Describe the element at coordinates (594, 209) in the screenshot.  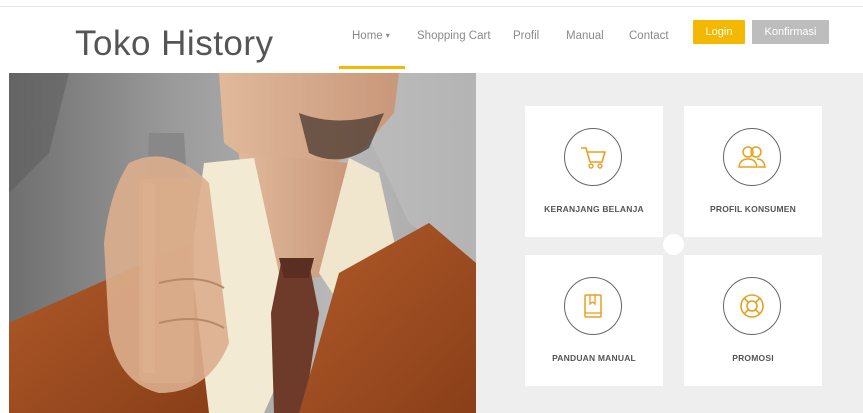
I see `tile-label: KERANJANG BELANJA` at that location.